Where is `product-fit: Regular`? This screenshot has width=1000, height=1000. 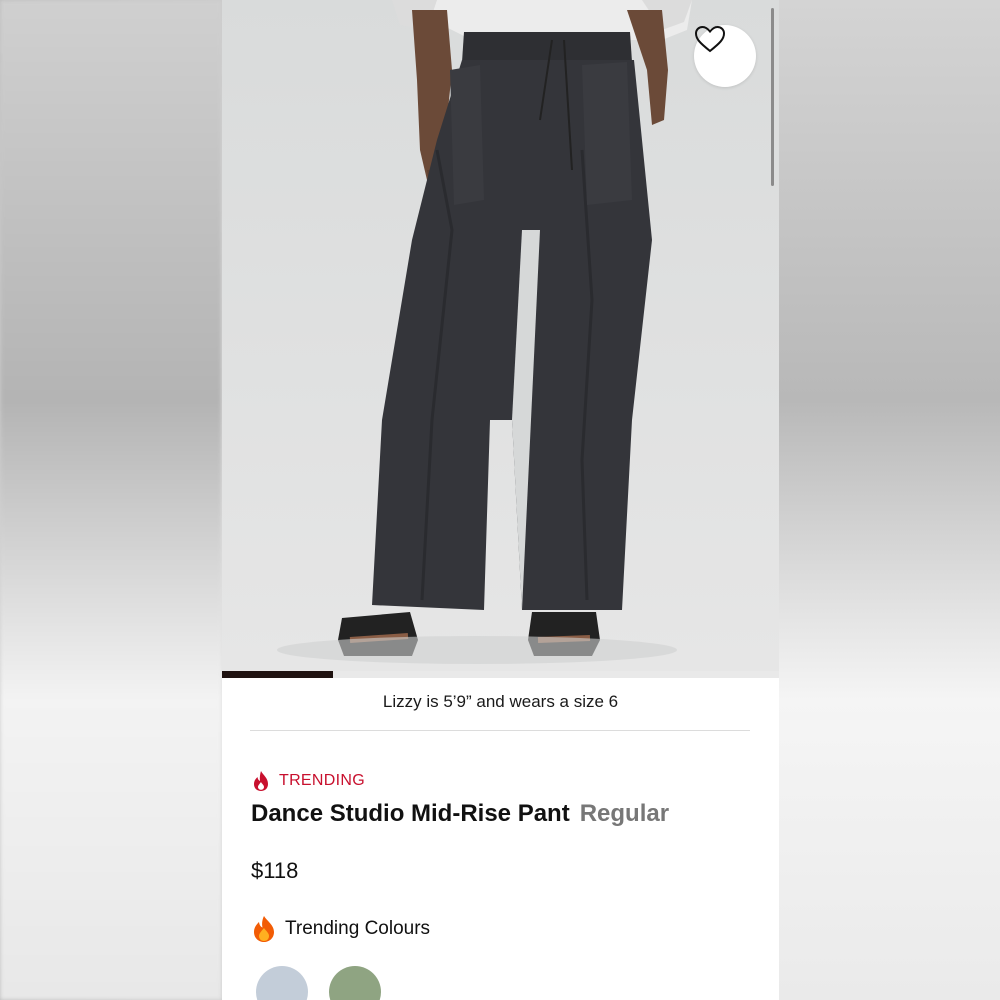
product-fit: Regular is located at coordinates (624, 813).